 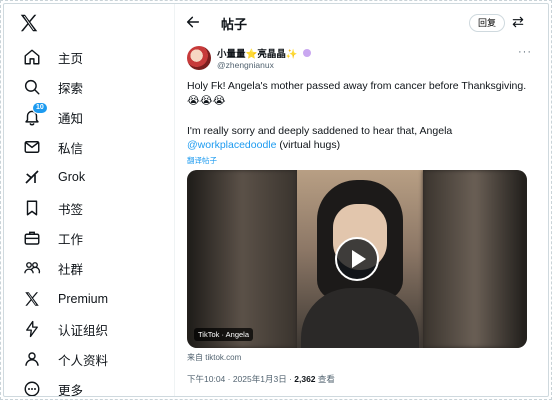 I want to click on sidebar-item-label: 通知, so click(x=71, y=118).